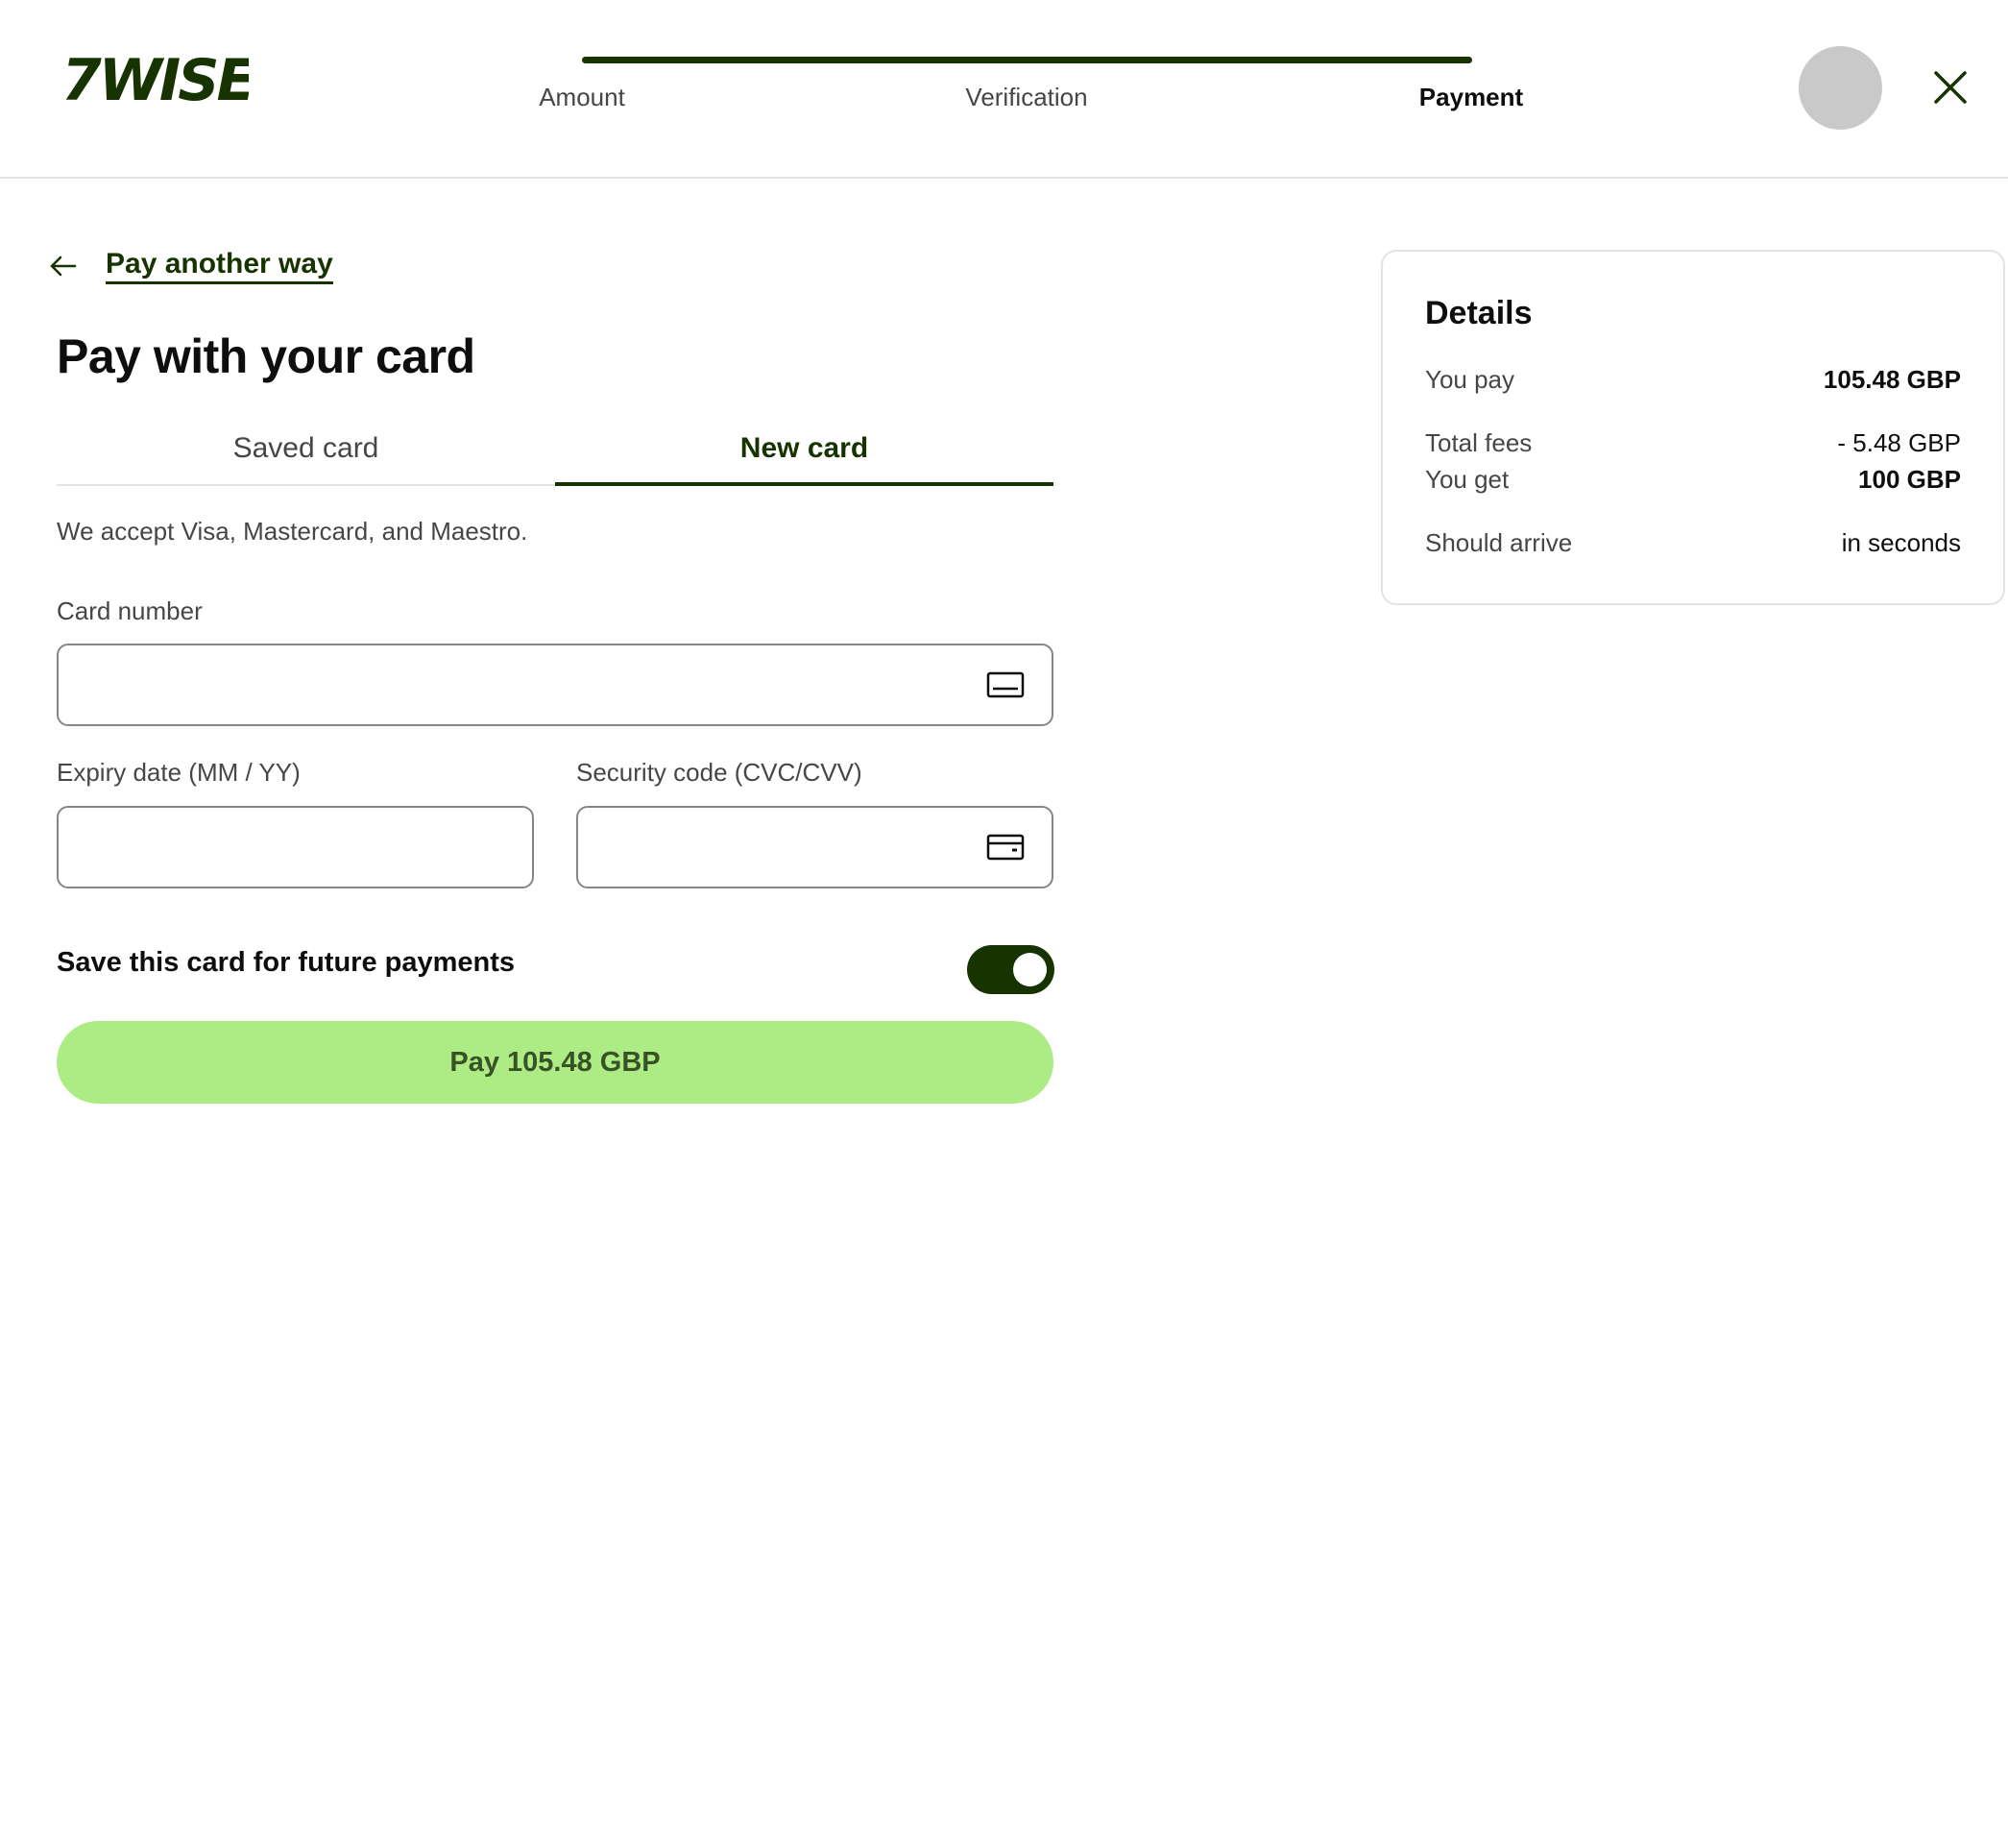 The width and height of the screenshot is (2008, 1848). I want to click on tab-new-card: New card, so click(804, 449).